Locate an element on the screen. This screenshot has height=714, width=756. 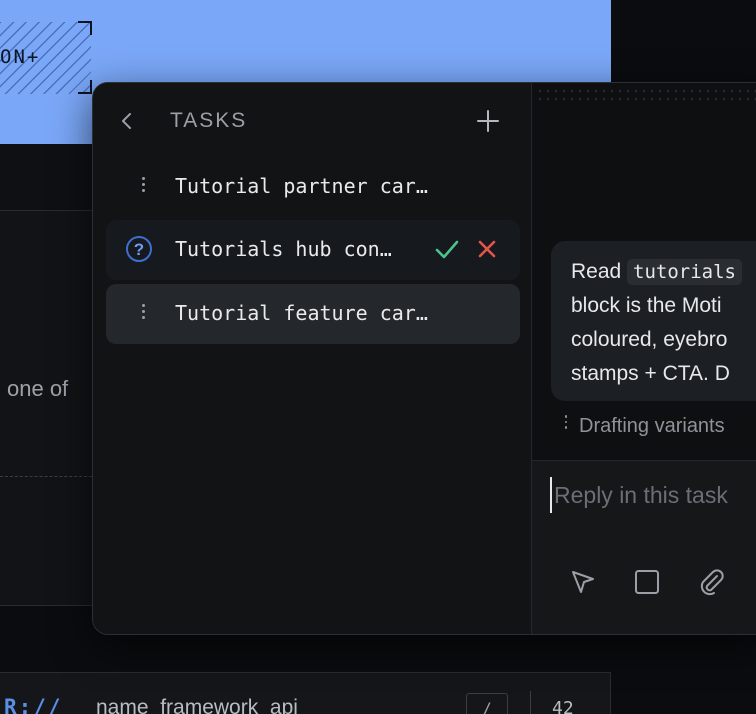
crop-corner-top-right is located at coordinates (85, 28).